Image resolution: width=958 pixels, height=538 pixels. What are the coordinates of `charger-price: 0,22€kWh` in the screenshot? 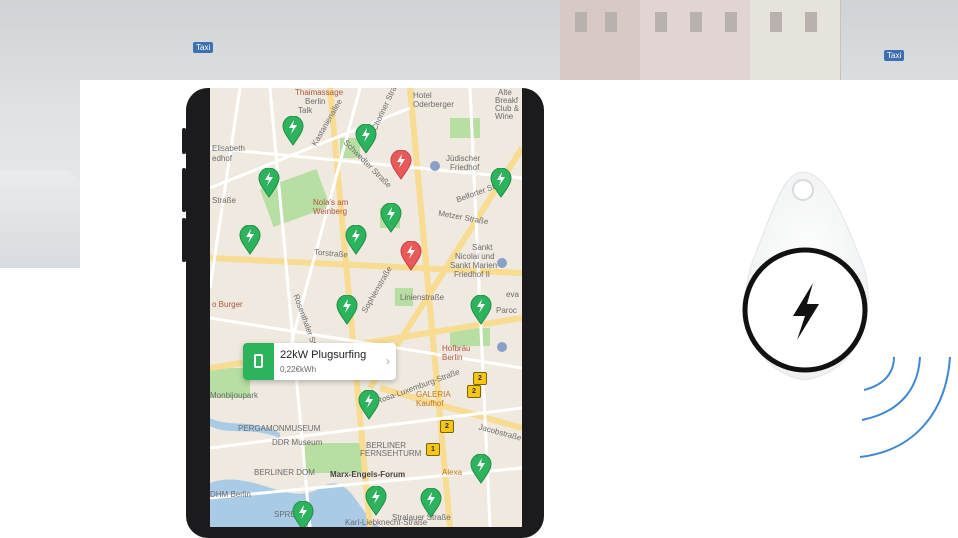 It's located at (298, 369).